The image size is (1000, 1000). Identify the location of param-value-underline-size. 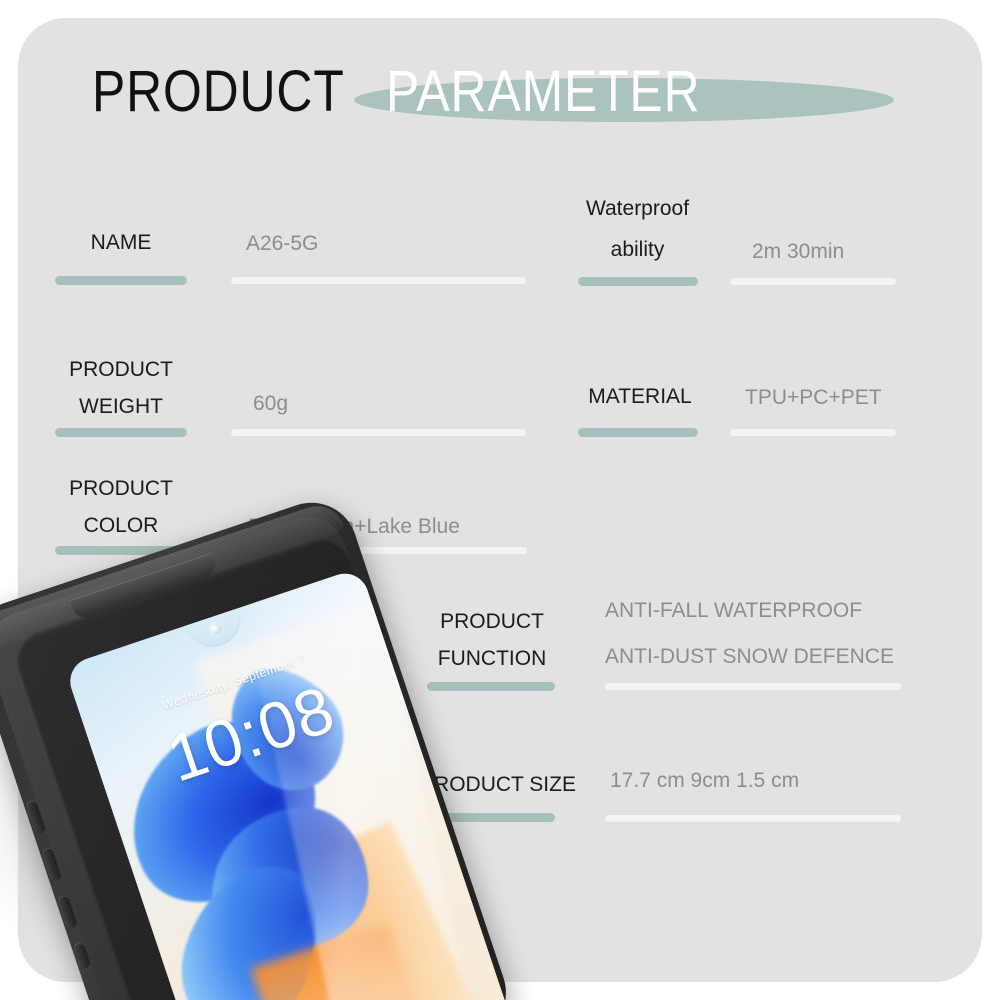
(753, 818).